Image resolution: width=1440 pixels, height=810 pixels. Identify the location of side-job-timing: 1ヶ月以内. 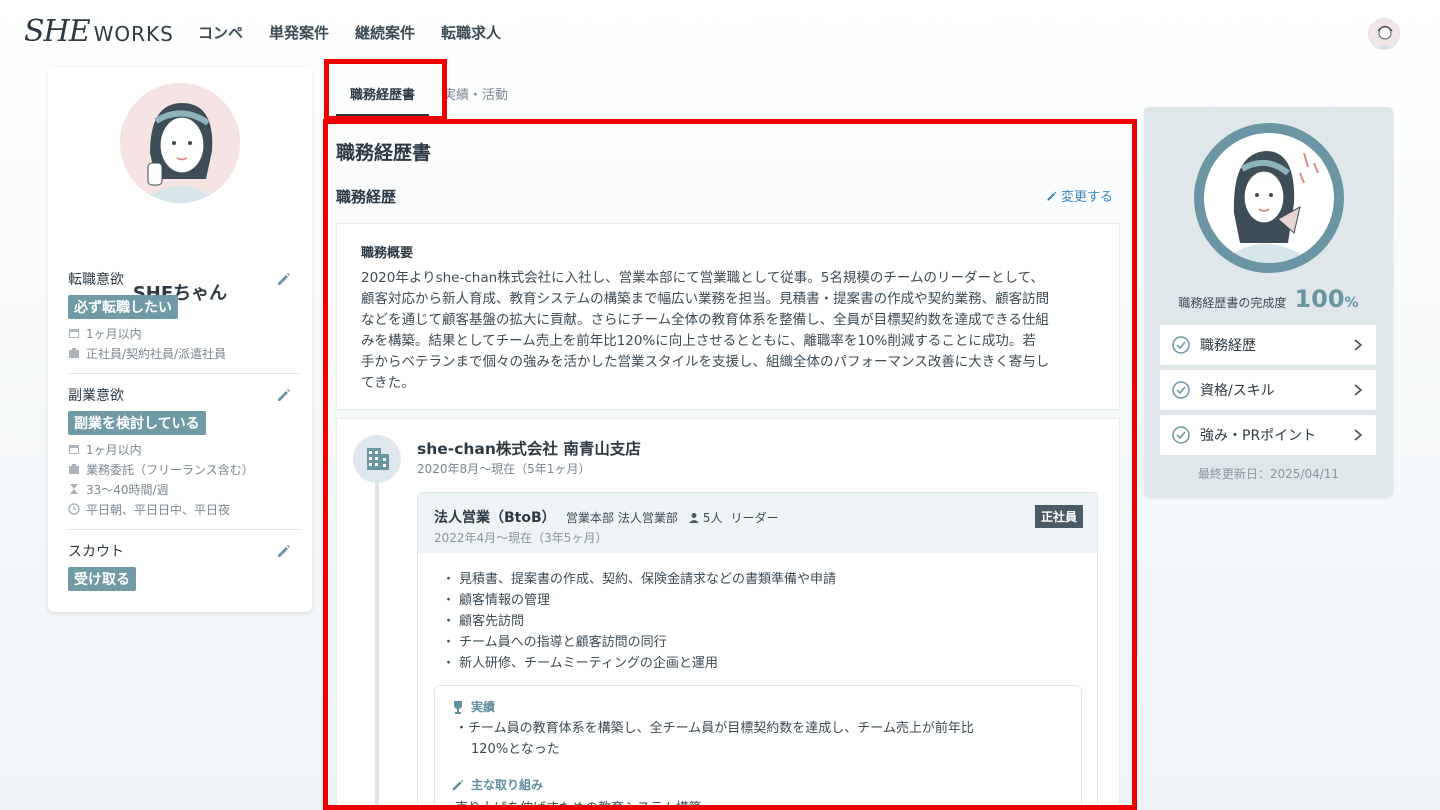
(184, 449).